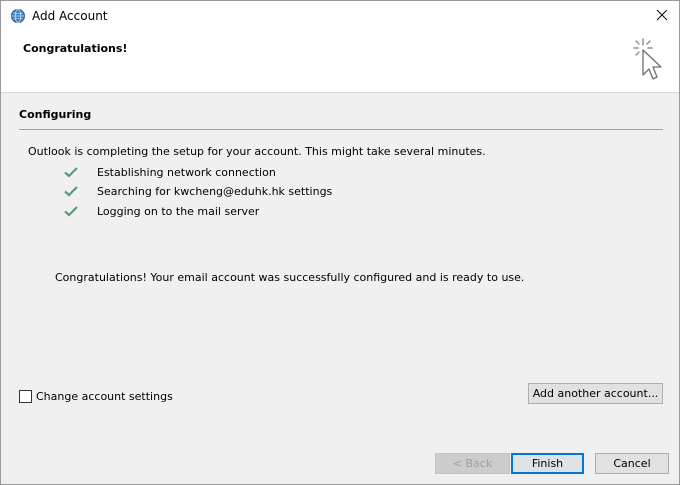 The height and width of the screenshot is (485, 680). I want to click on close-button, so click(662, 16).